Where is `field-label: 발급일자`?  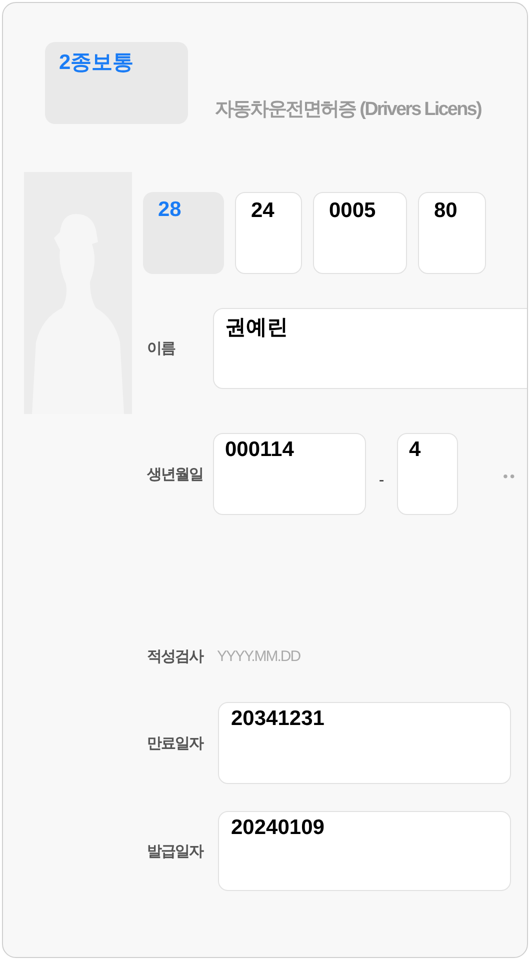
field-label: 발급일자 is located at coordinates (175, 851).